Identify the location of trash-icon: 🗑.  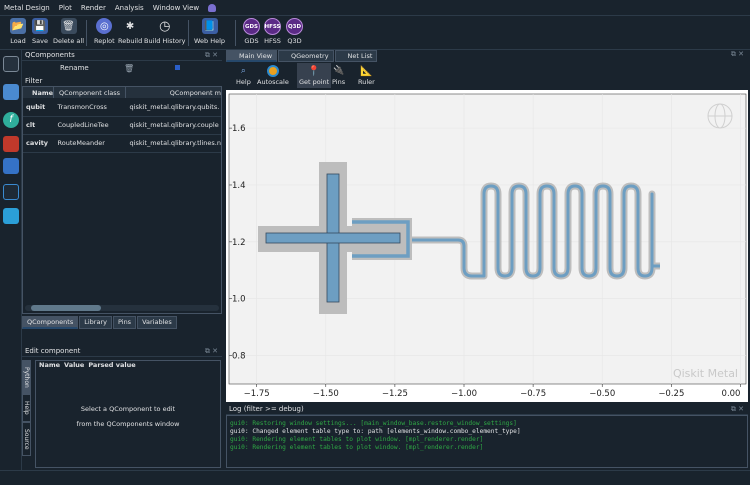
(129, 68).